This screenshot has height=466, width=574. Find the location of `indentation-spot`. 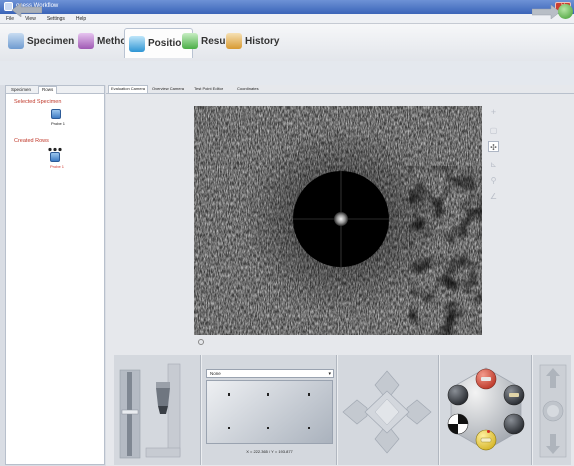

indentation-spot is located at coordinates (341, 219).